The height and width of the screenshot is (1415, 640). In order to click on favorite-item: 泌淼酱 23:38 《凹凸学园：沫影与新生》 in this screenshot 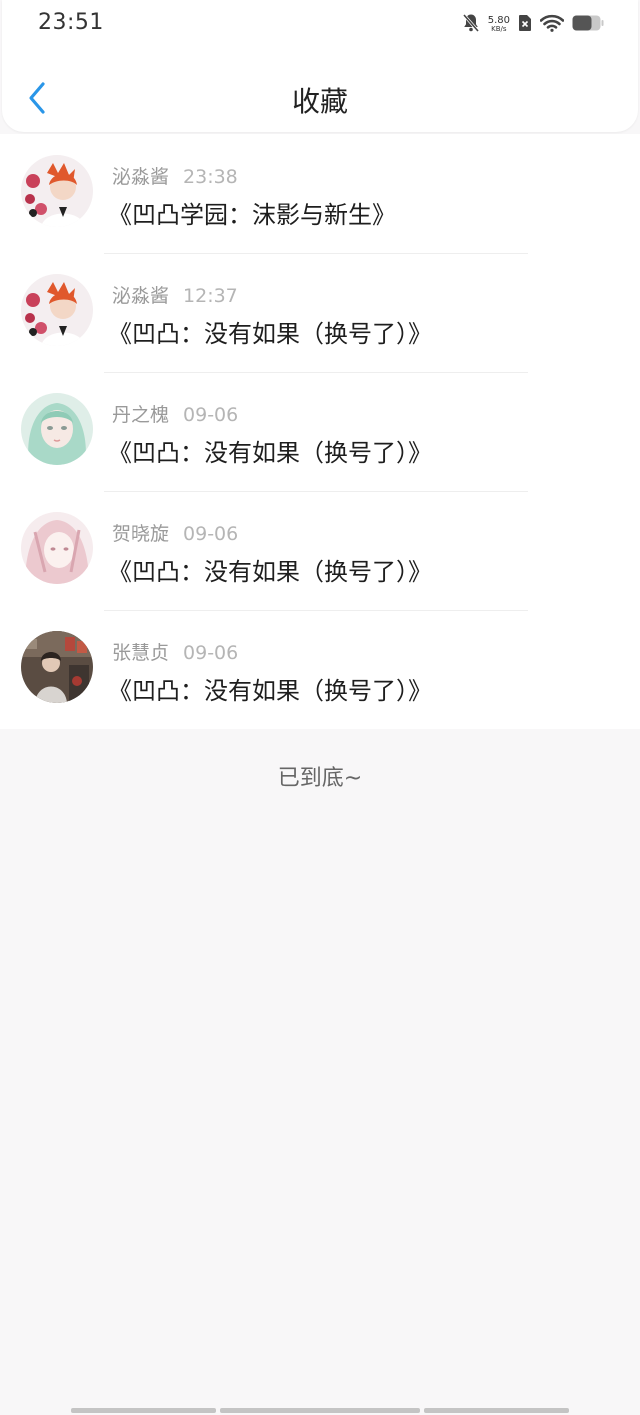, I will do `click(320, 193)`.